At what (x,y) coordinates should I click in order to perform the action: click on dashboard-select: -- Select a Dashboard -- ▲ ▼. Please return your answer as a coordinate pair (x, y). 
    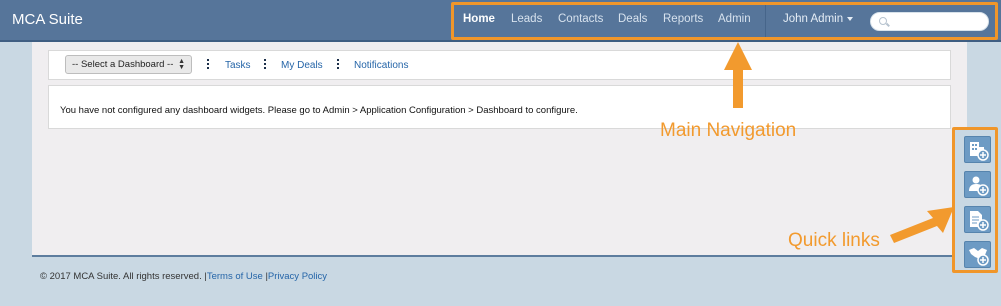
    Looking at the image, I should click on (128, 64).